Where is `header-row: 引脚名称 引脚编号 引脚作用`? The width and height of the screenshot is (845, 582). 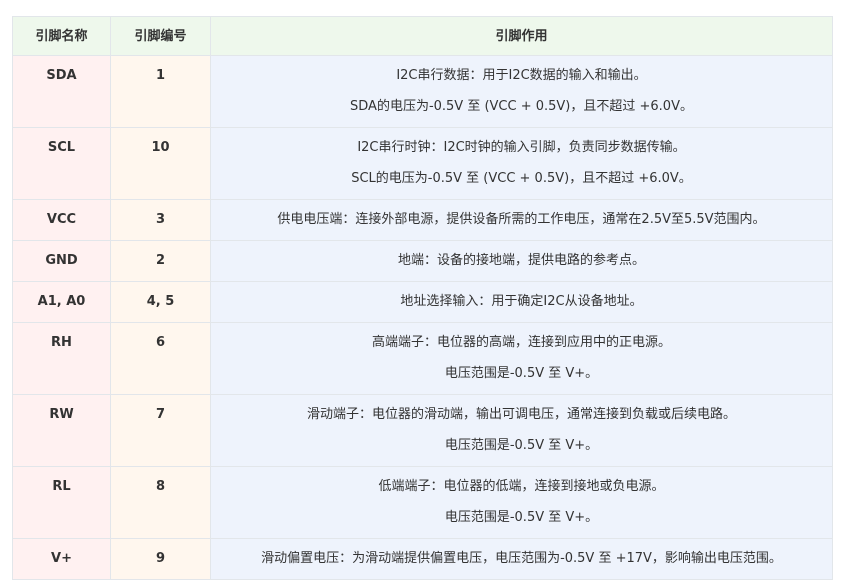 header-row: 引脚名称 引脚编号 引脚作用 is located at coordinates (422, 36).